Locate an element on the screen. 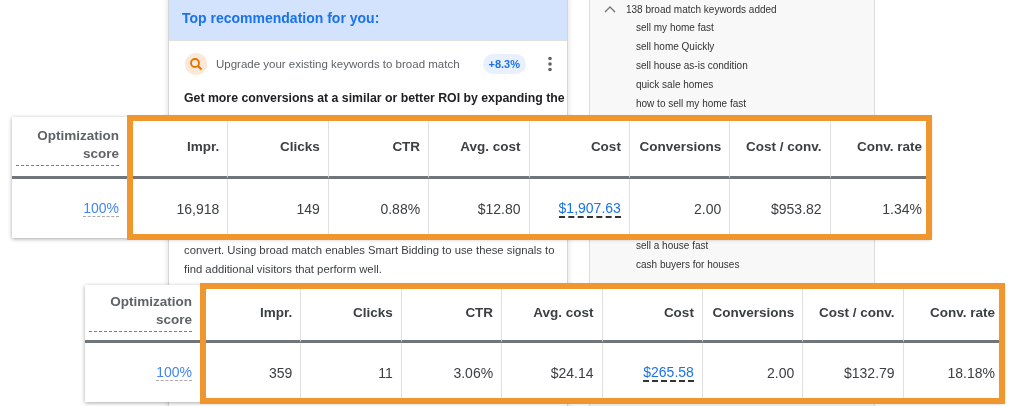 This screenshot has width=1024, height=406. keyword-item: sell house as-is condition is located at coordinates (692, 65).